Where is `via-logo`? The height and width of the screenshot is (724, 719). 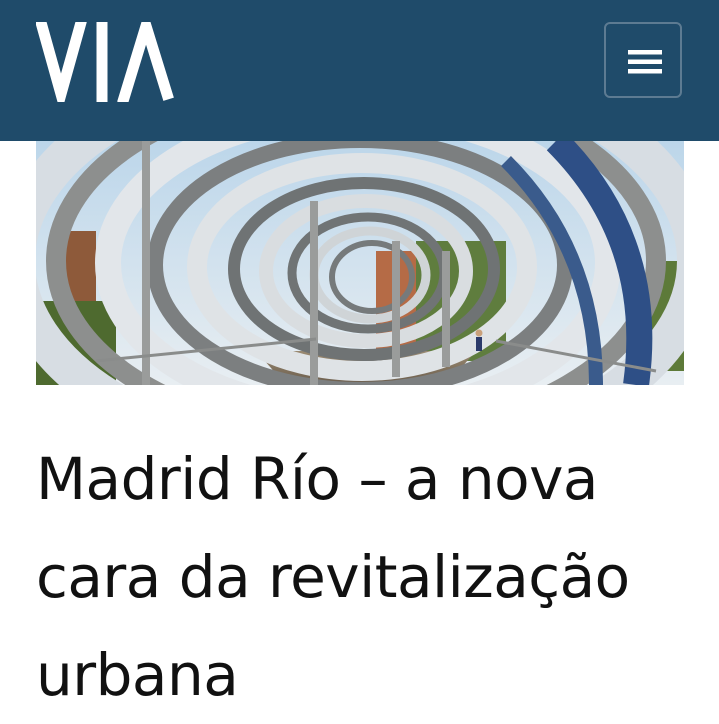 via-logo is located at coordinates (106, 61).